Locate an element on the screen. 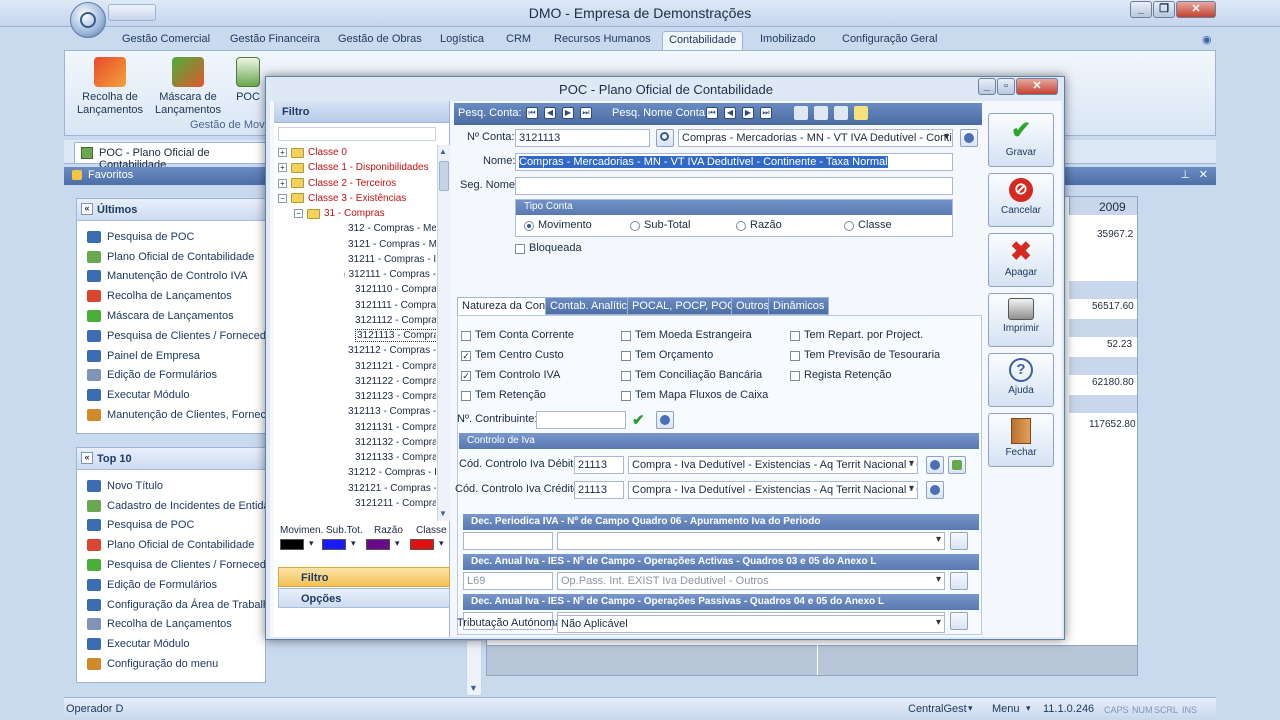 This screenshot has width=1280, height=720. color-swatch-classe is located at coordinates (422, 544).